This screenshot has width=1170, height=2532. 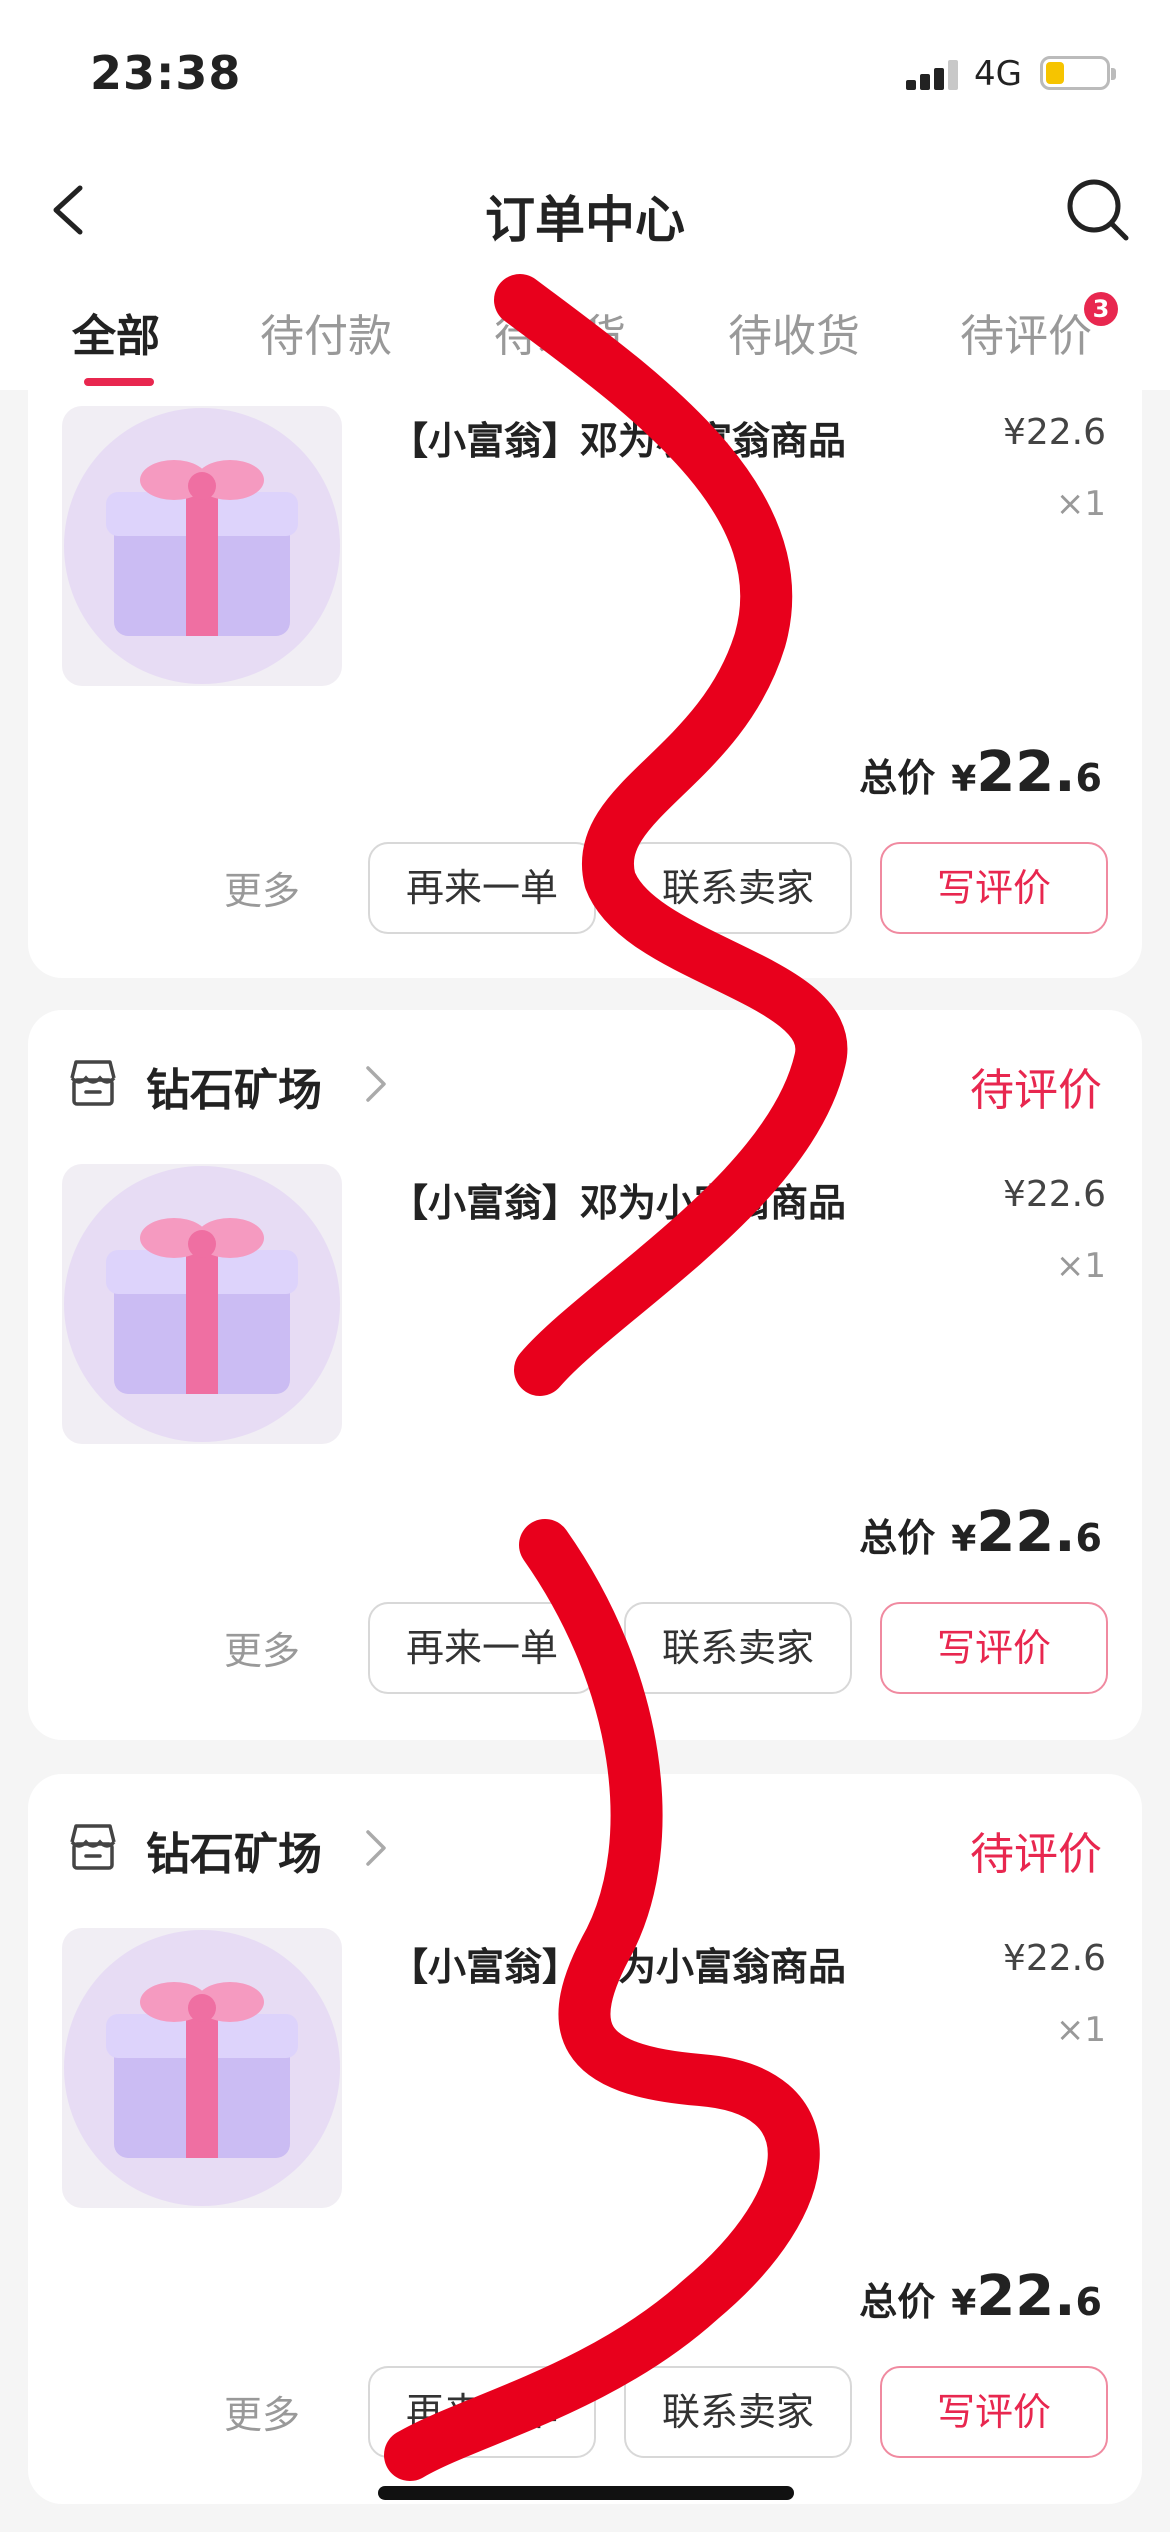 I want to click on network-type: 4G, so click(x=998, y=74).